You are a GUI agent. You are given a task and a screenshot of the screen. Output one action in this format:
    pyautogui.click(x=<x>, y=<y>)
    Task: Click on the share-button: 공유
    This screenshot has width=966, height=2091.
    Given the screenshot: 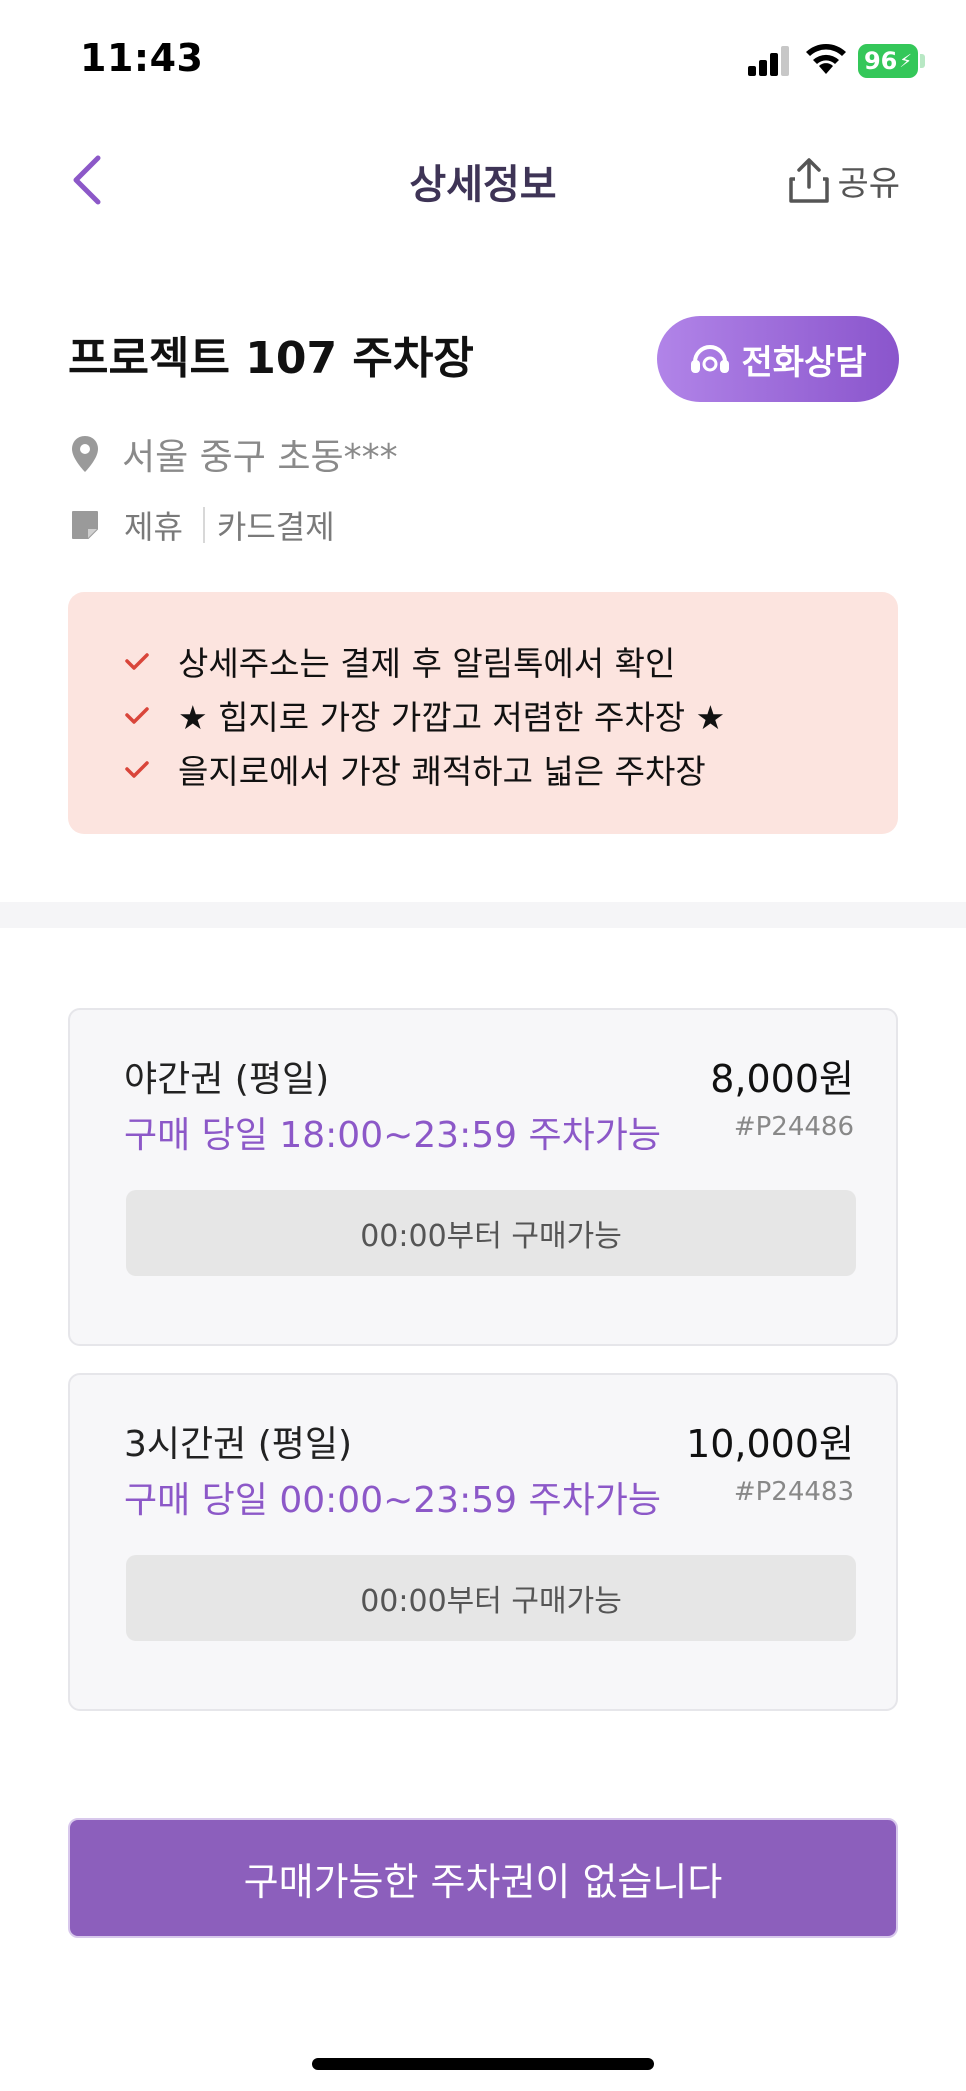 What is the action you would take?
    pyautogui.click(x=843, y=180)
    